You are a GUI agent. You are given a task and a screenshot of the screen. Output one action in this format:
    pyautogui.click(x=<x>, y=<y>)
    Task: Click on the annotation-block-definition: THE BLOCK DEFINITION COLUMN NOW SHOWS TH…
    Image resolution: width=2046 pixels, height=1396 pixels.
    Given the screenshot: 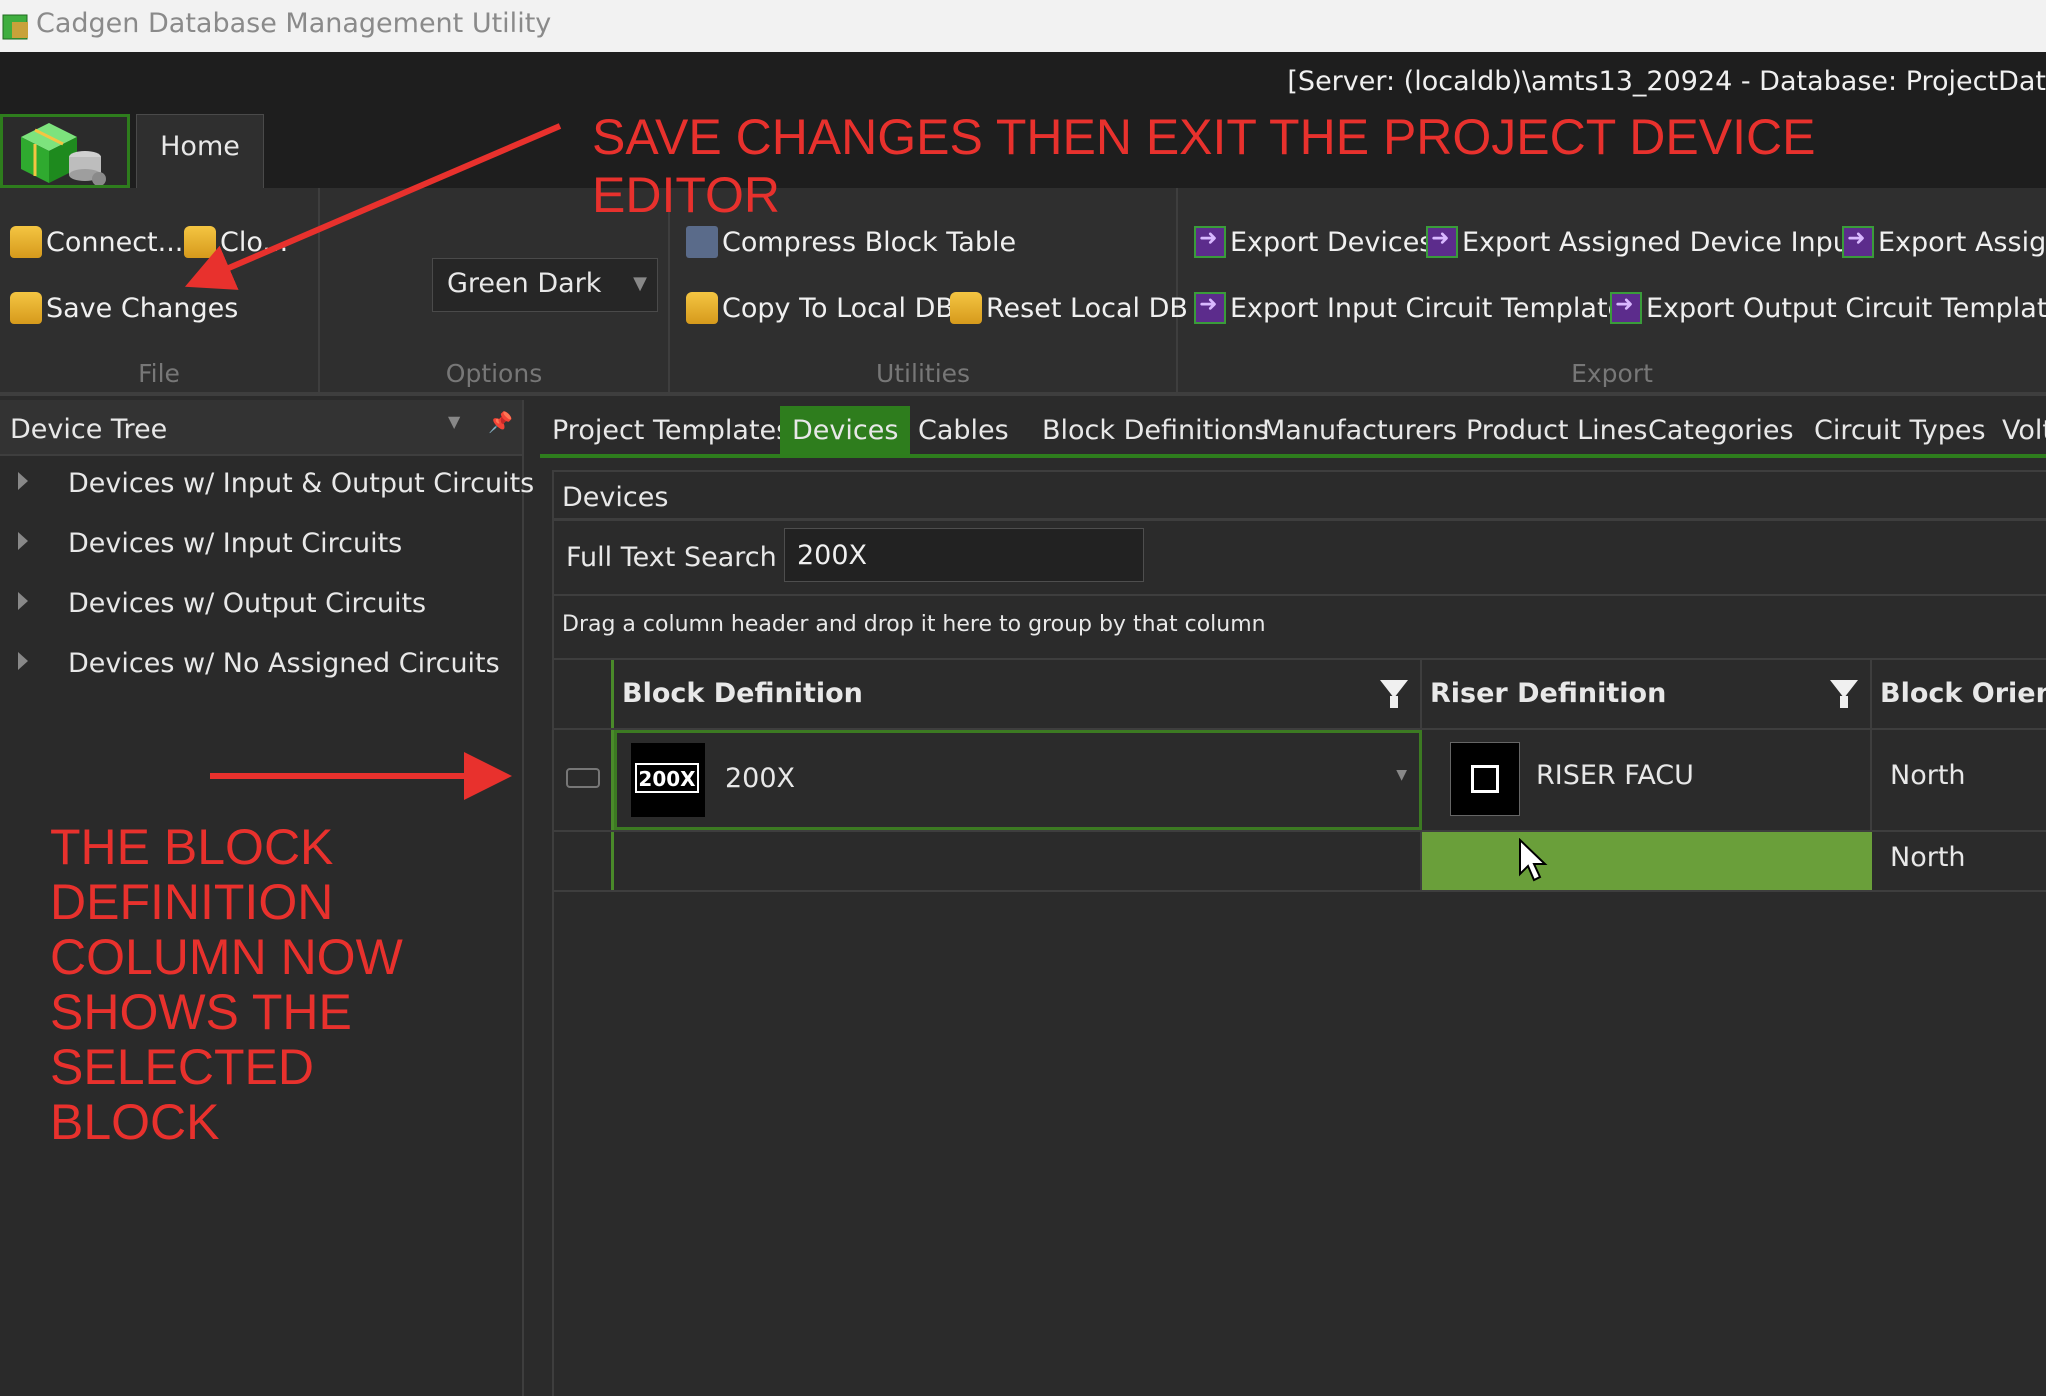 What is the action you would take?
    pyautogui.click(x=226, y=984)
    